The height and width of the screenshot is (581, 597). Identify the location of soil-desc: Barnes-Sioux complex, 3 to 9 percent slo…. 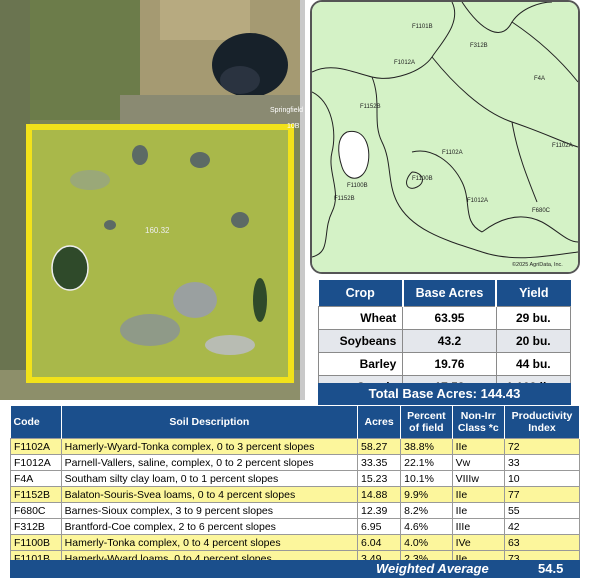
(209, 510).